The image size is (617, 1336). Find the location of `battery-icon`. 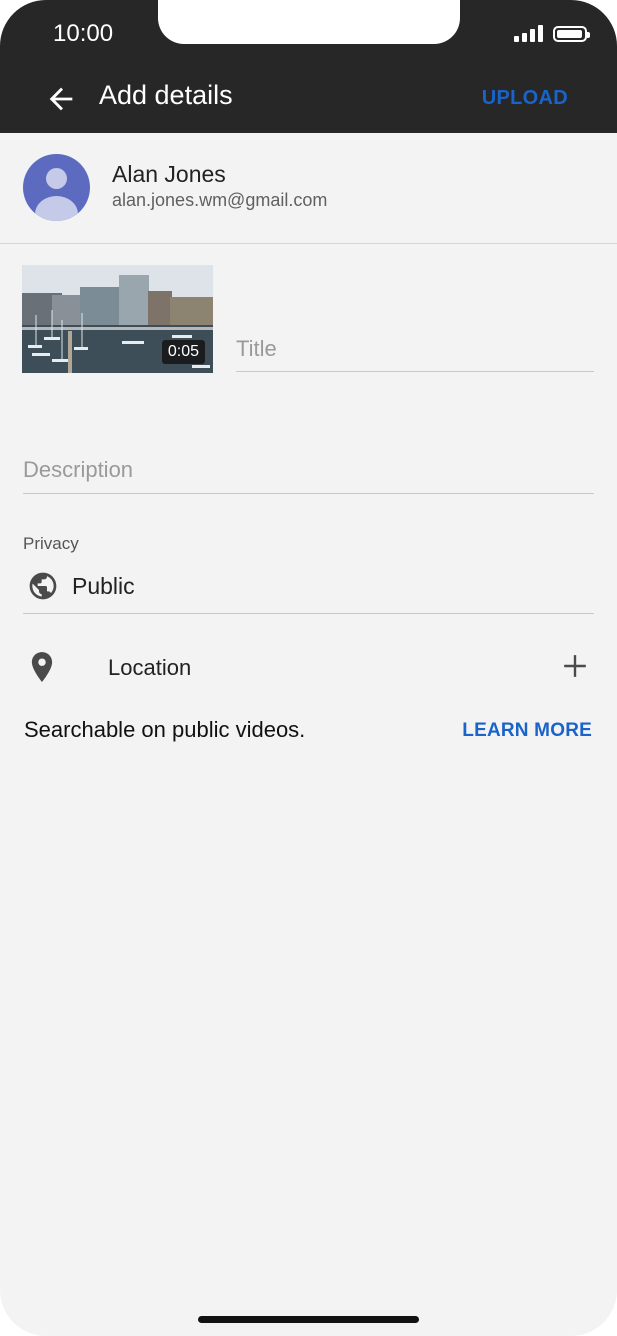

battery-icon is located at coordinates (571, 34).